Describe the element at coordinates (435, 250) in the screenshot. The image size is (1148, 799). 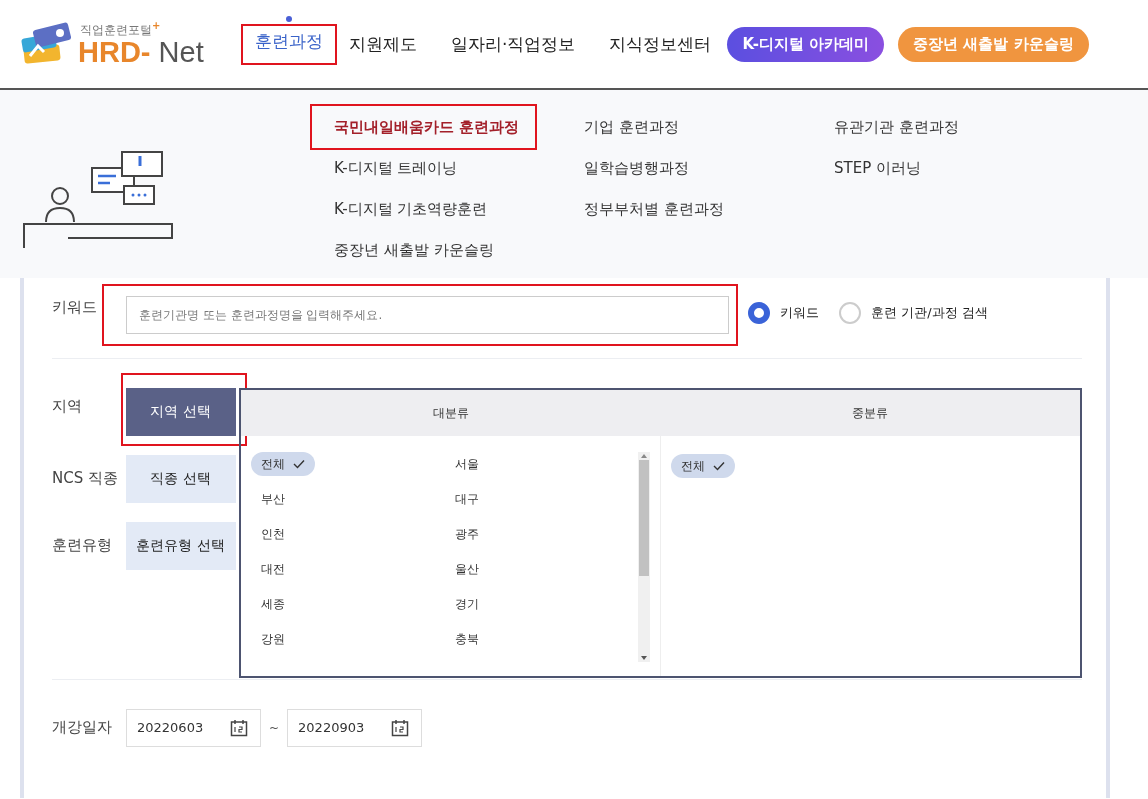
I see `submenu-item: 중장년 새출발 카운슬링` at that location.